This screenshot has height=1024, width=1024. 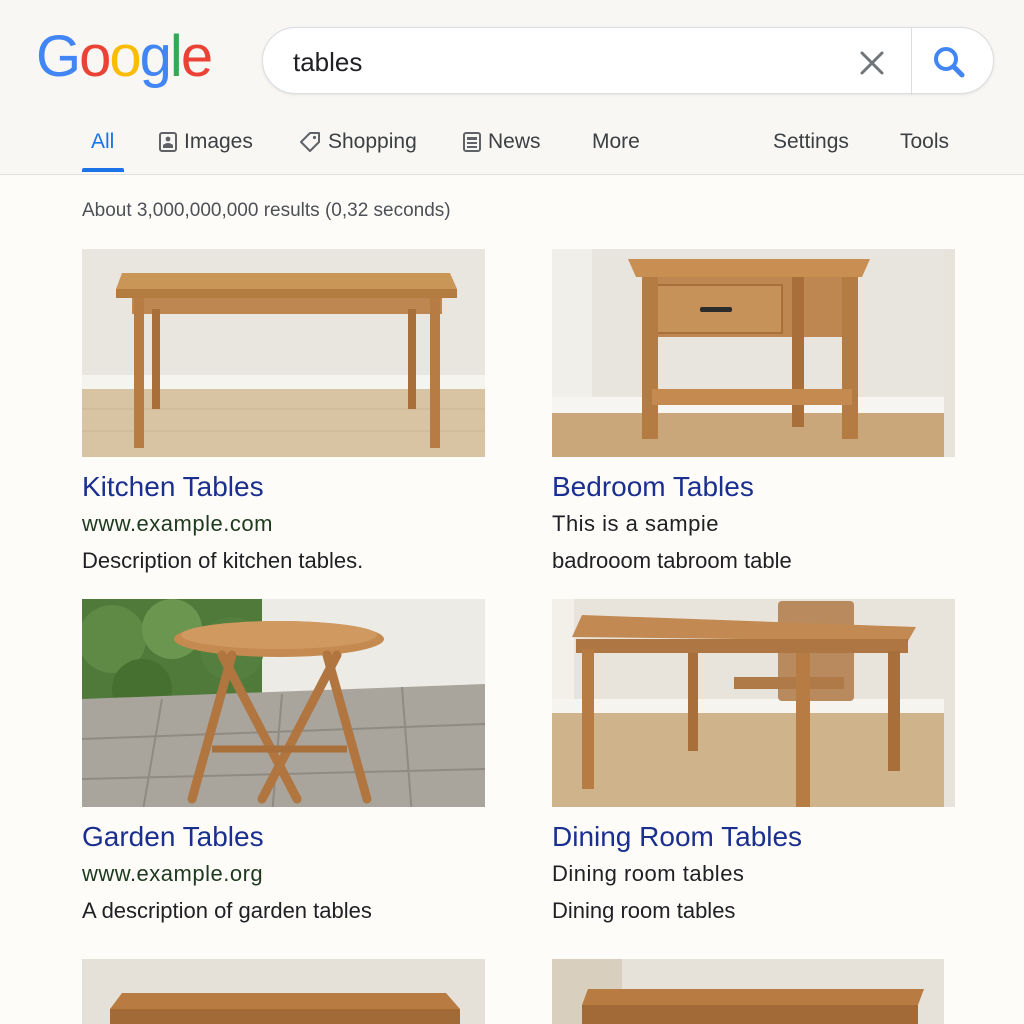 I want to click on logo-letter: G, so click(x=58, y=56).